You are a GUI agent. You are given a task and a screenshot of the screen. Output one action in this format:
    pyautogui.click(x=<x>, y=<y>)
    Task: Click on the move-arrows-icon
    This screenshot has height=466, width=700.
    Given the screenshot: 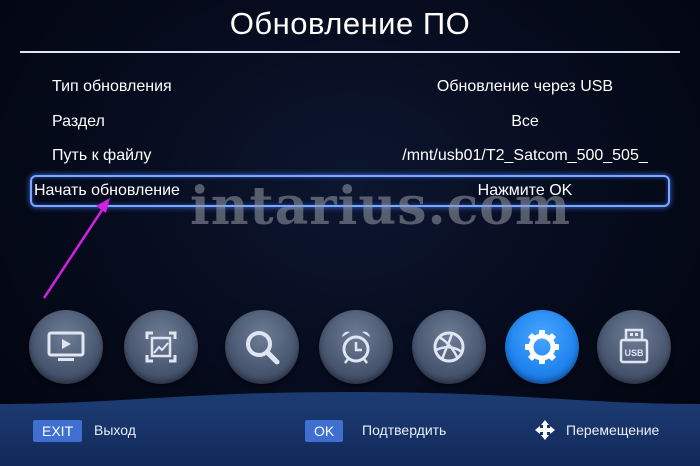 What is the action you would take?
    pyautogui.click(x=545, y=430)
    